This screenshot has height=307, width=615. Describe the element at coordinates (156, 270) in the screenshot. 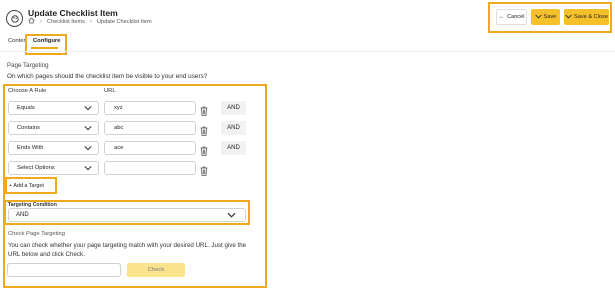

I see `check-button: Check` at that location.